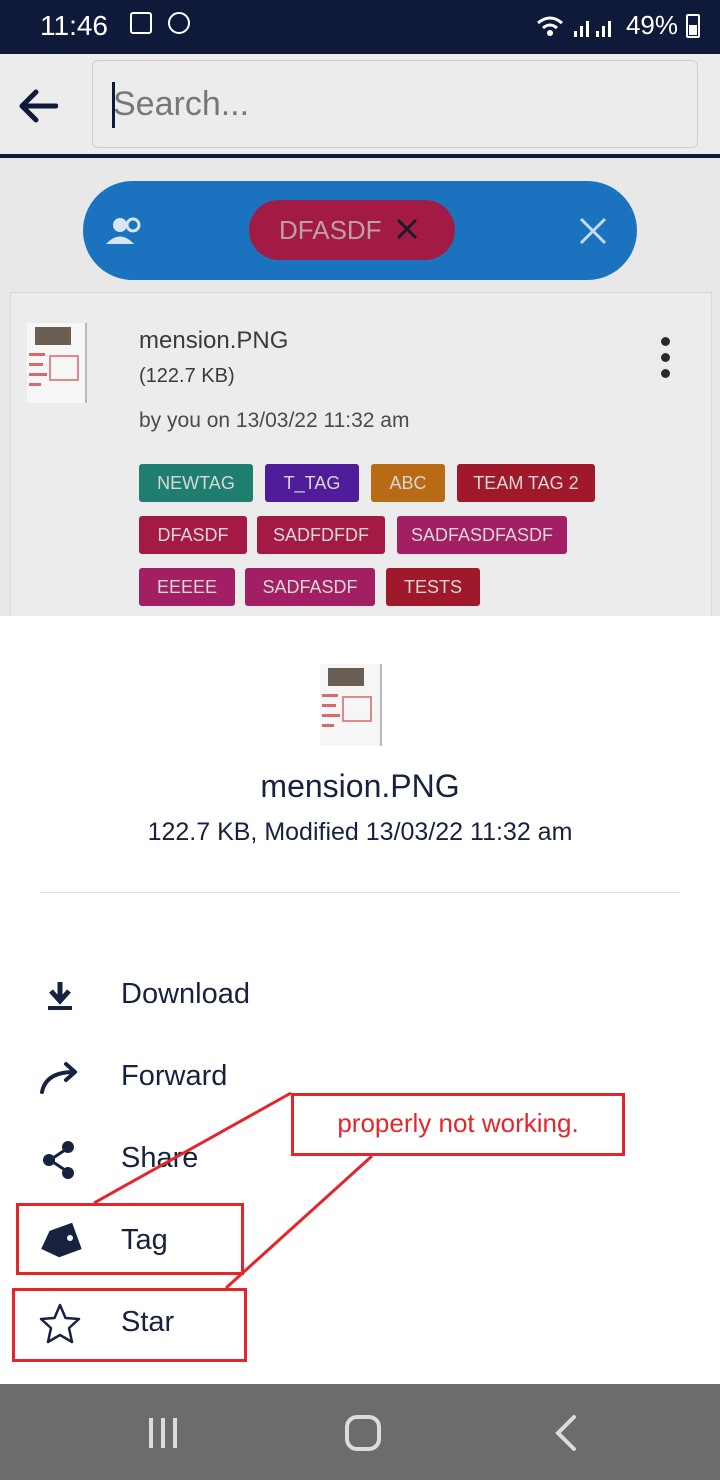  Describe the element at coordinates (130, 1239) in the screenshot. I see `annotation-box-tag` at that location.